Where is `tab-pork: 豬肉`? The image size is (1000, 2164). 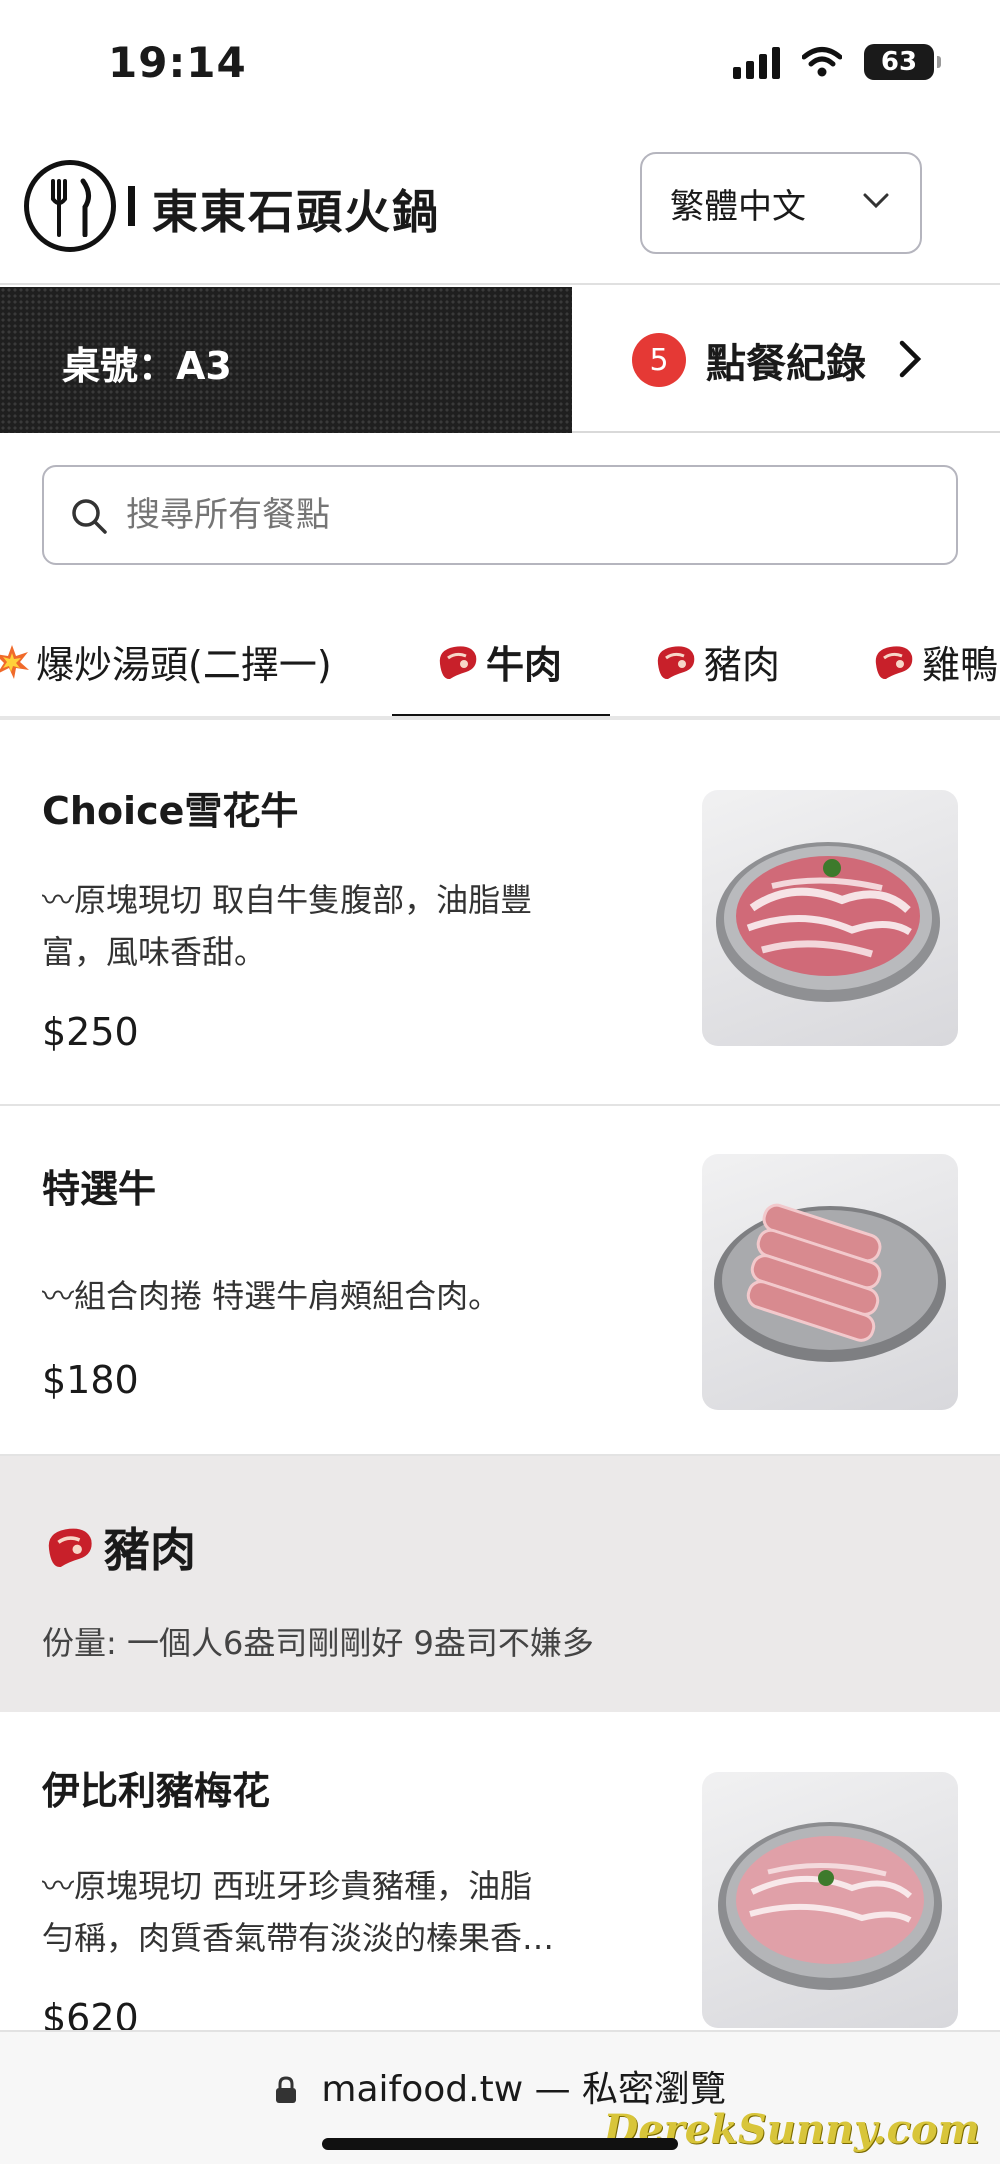 tab-pork: 豬肉 is located at coordinates (716, 661).